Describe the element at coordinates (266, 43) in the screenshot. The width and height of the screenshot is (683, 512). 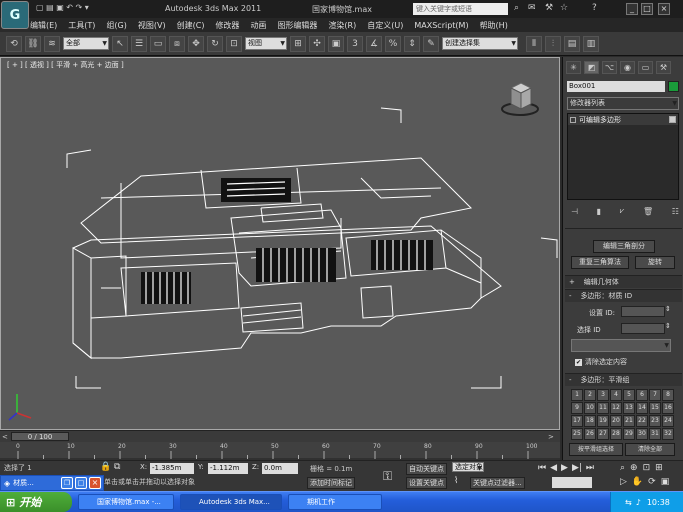
I see `reference-coordinate-dropdown: 视图` at that location.